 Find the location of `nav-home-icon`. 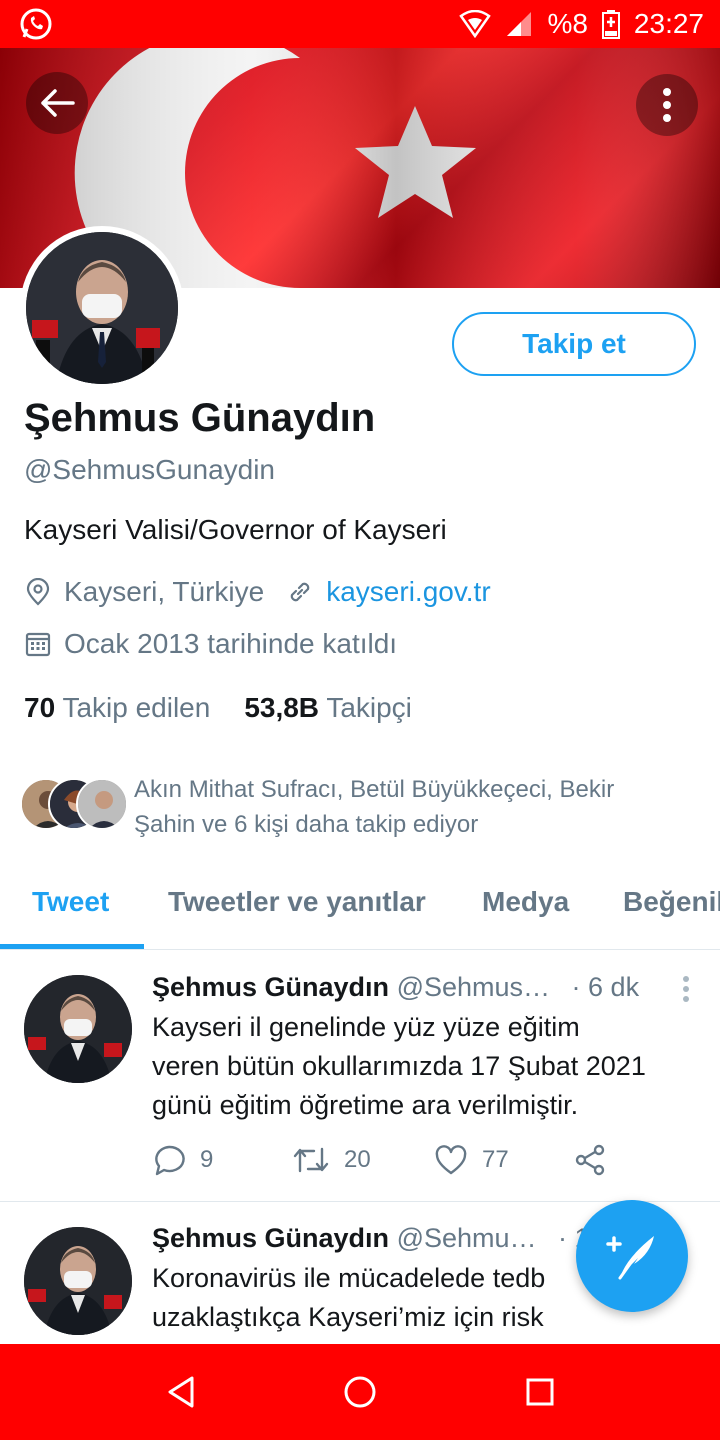

nav-home-icon is located at coordinates (360, 1392).